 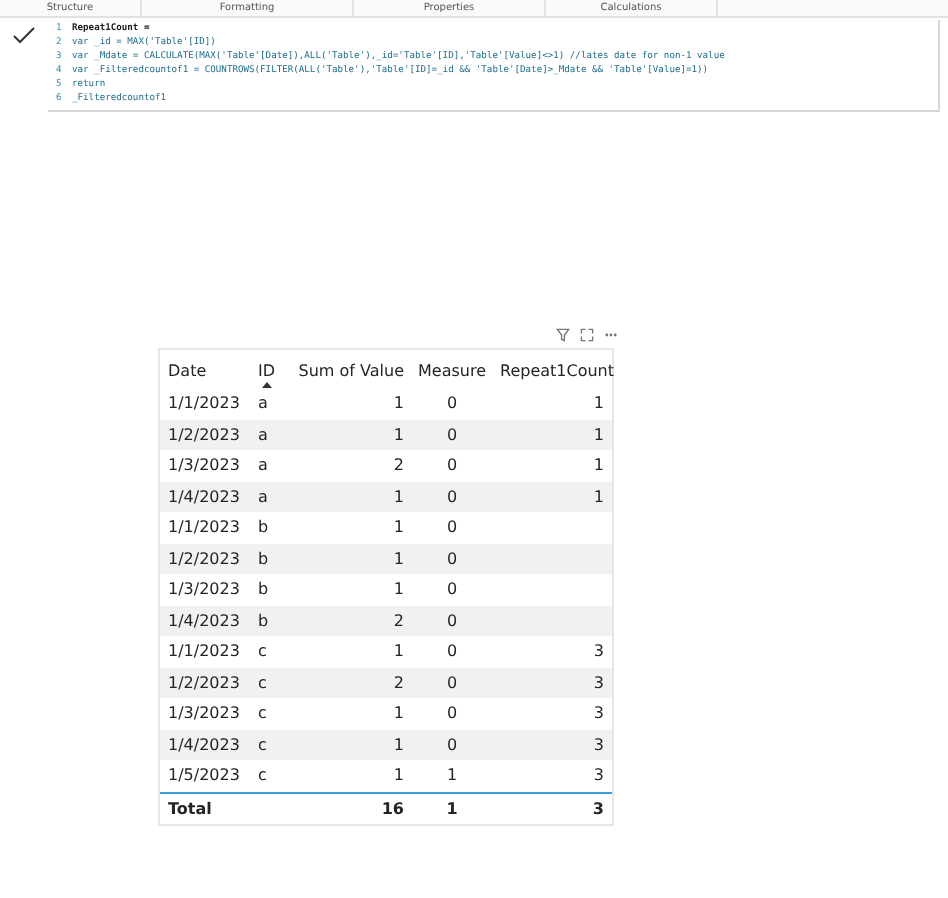 I want to click on column-header: Sum of Value, so click(x=349, y=375).